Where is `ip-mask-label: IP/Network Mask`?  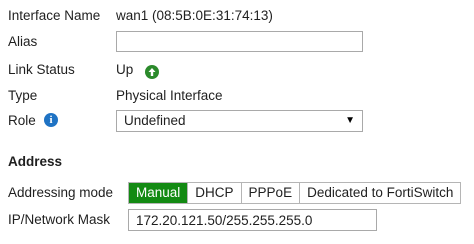 ip-mask-label: IP/Network Mask is located at coordinates (59, 219).